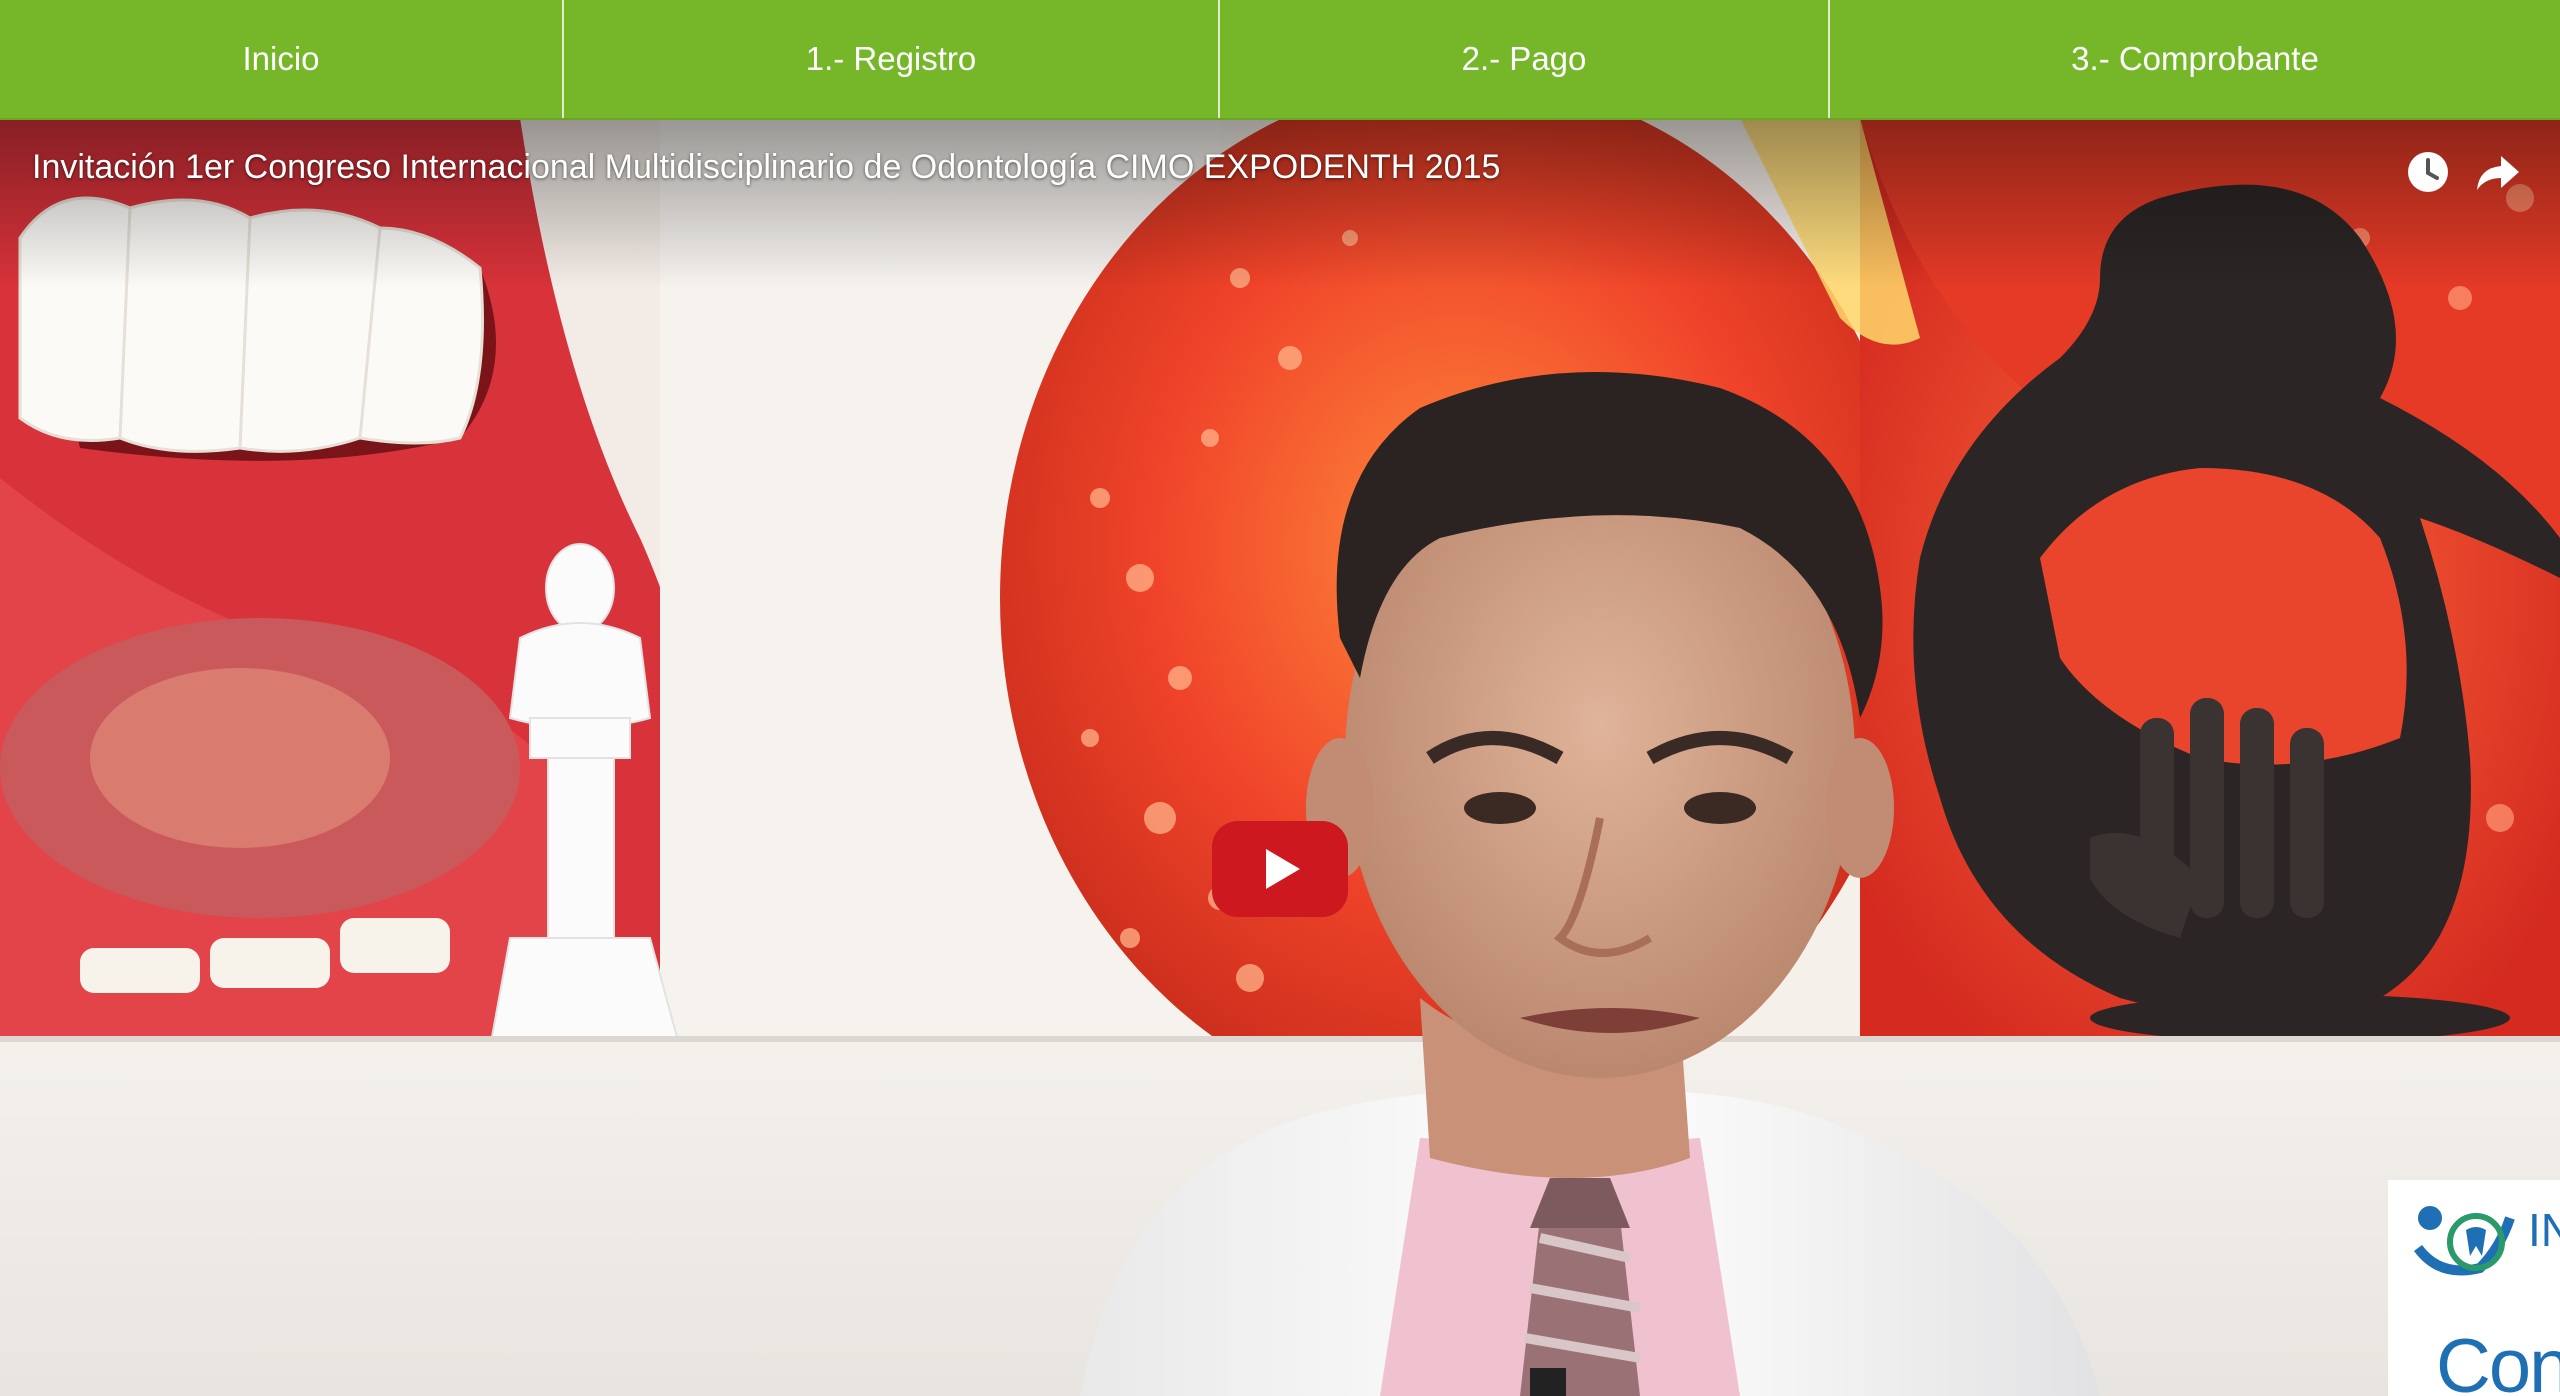 The height and width of the screenshot is (1396, 2560). I want to click on youtube-play-icon, so click(1280, 869).